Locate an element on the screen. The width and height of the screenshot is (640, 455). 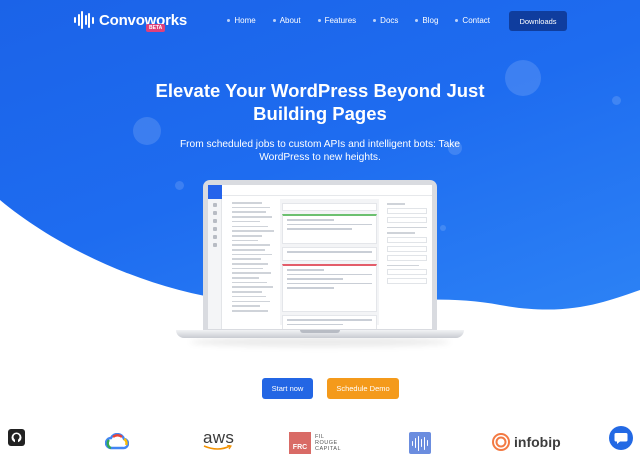
nav-home: Home is located at coordinates (241, 20).